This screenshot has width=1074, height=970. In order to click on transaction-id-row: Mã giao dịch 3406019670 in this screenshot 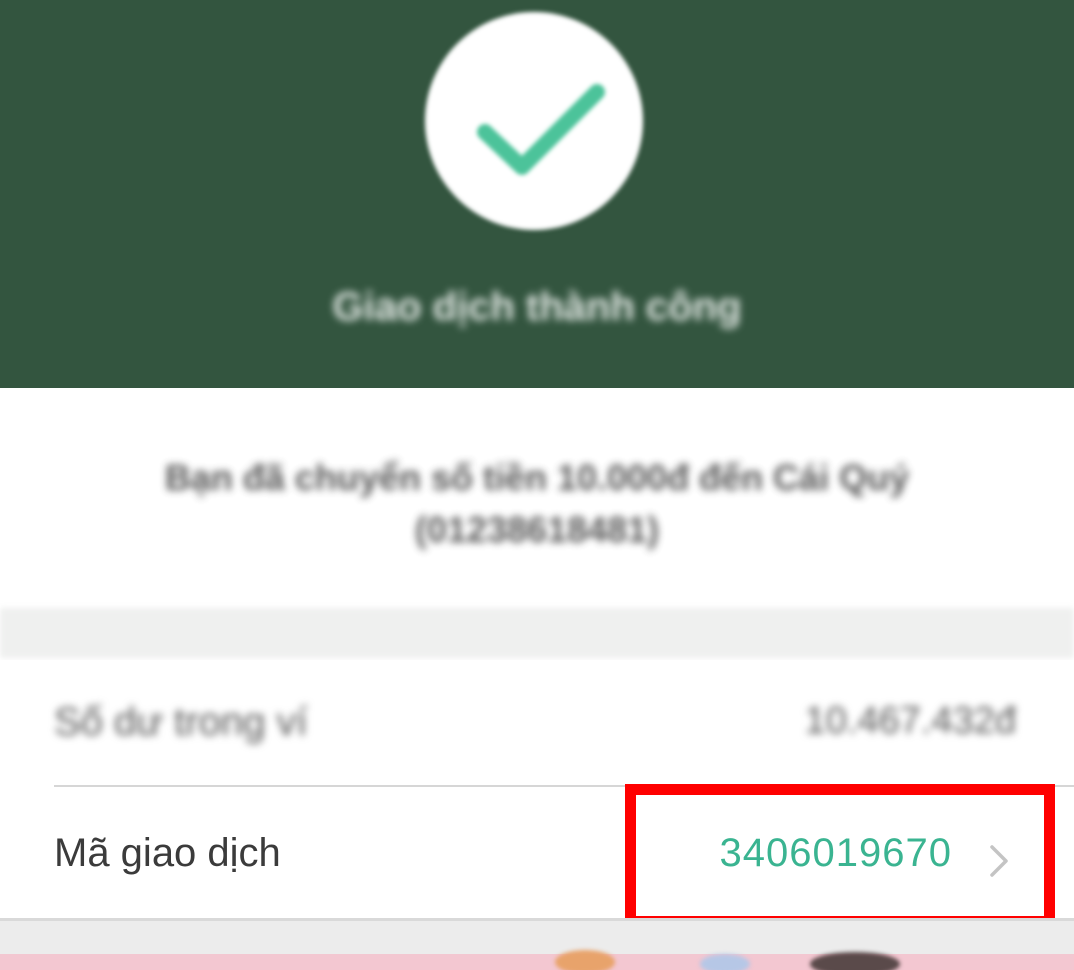, I will do `click(537, 853)`.